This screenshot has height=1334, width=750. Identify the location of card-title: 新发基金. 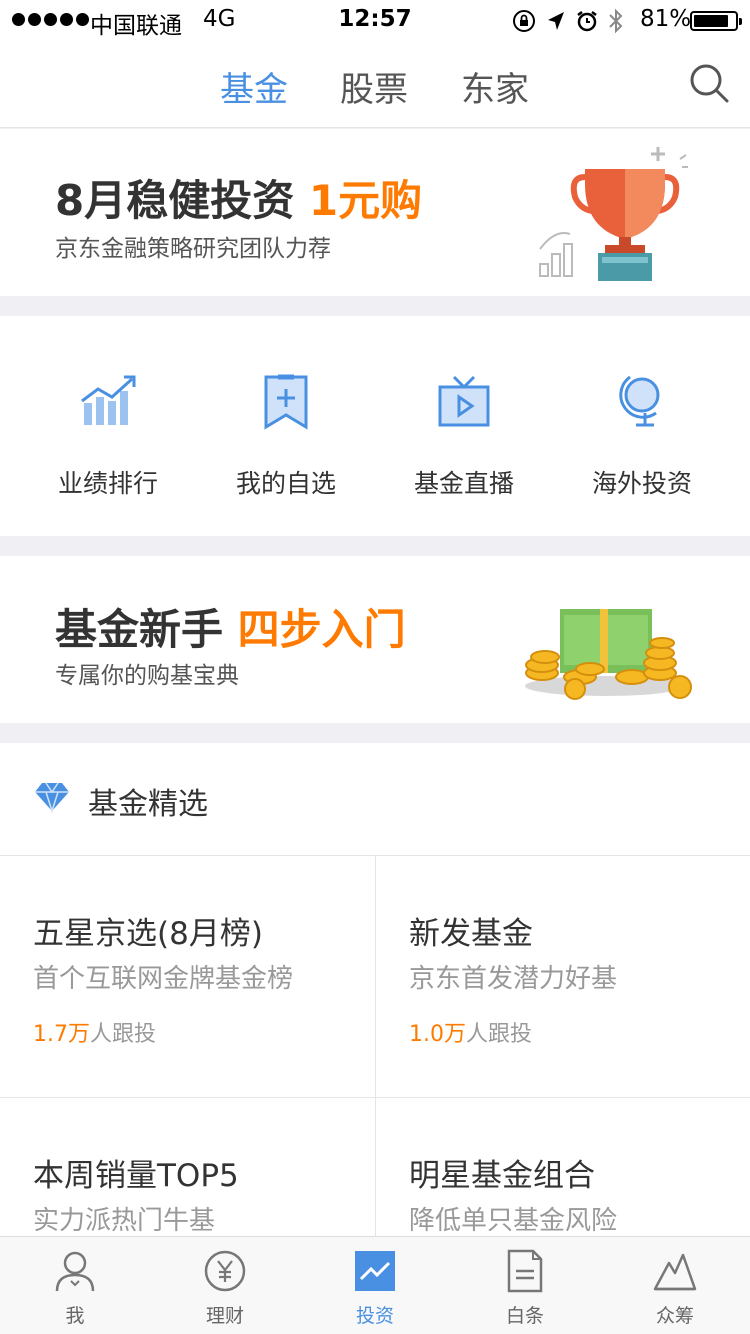
(471, 934).